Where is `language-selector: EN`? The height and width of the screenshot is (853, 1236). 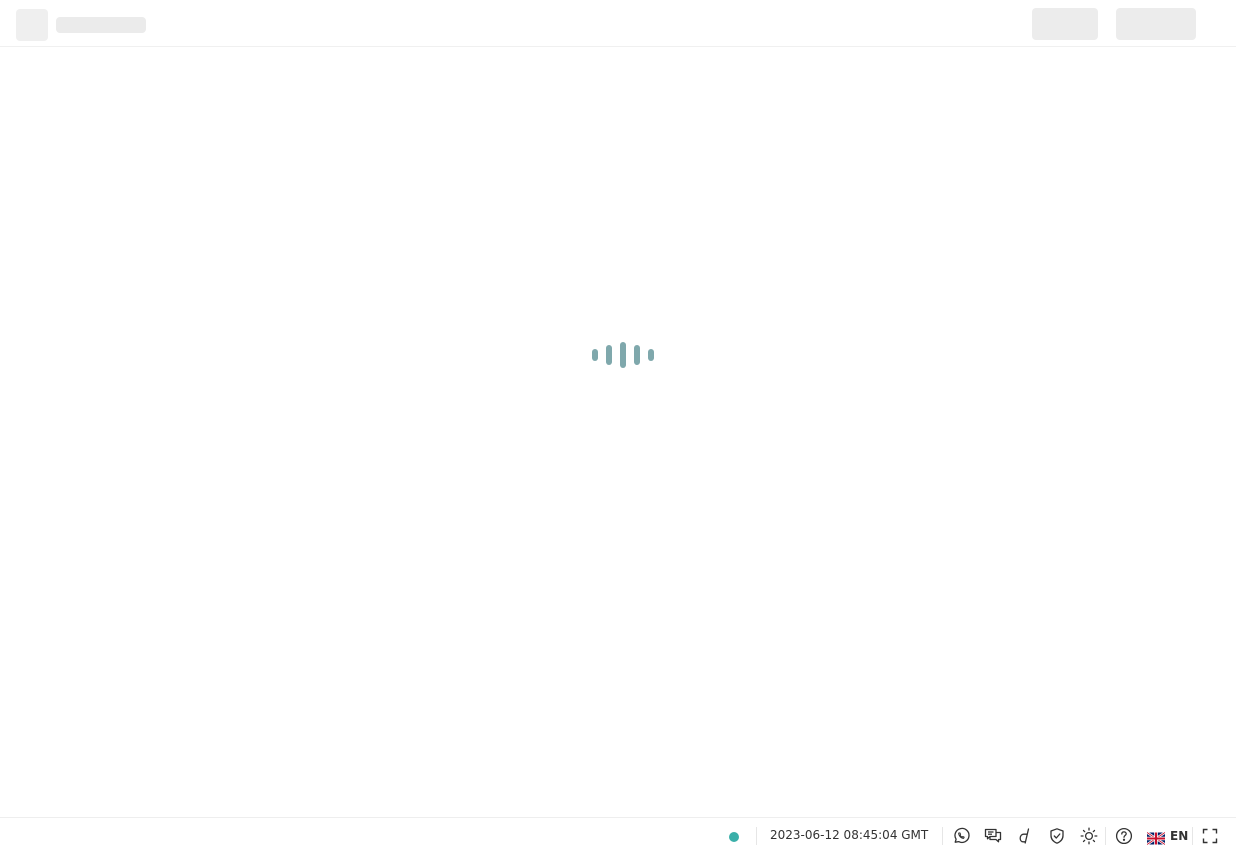
language-selector: EN is located at coordinates (1167, 836).